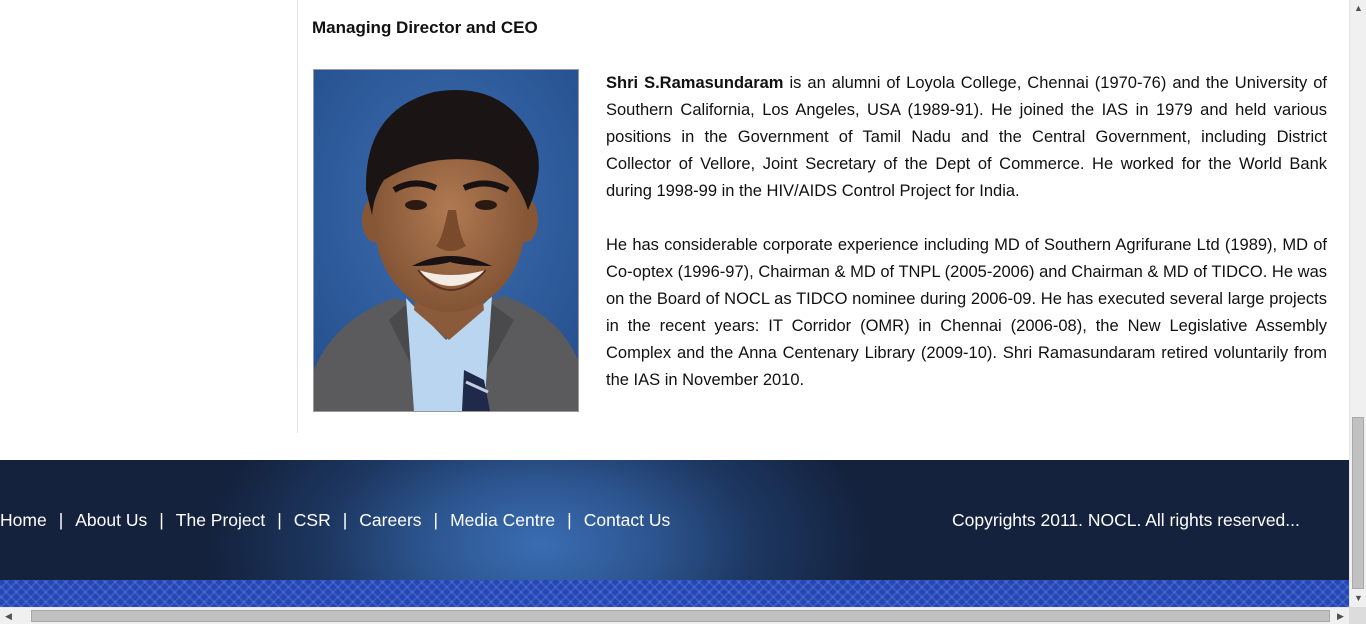 The height and width of the screenshot is (624, 1366). Describe the element at coordinates (390, 520) in the screenshot. I see `footer-link-careers: Careers` at that location.